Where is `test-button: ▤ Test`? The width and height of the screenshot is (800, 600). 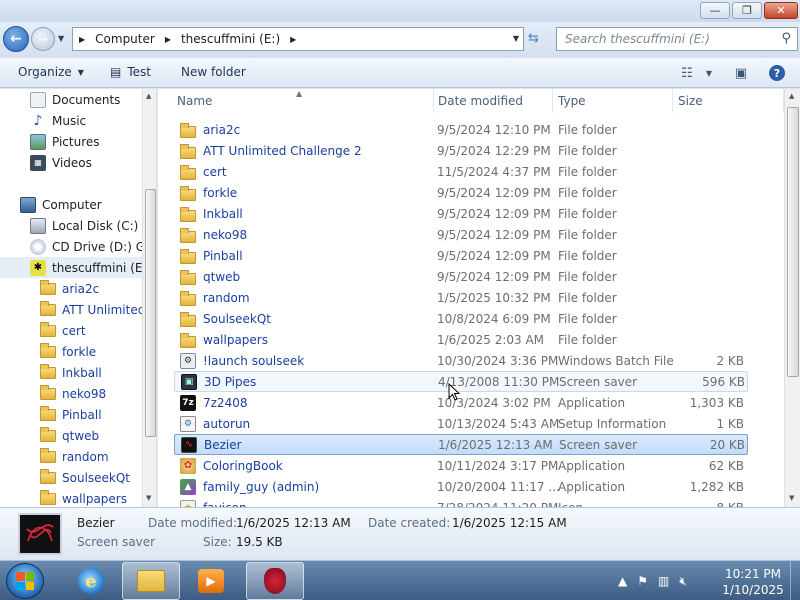 test-button: ▤ Test is located at coordinates (130, 72).